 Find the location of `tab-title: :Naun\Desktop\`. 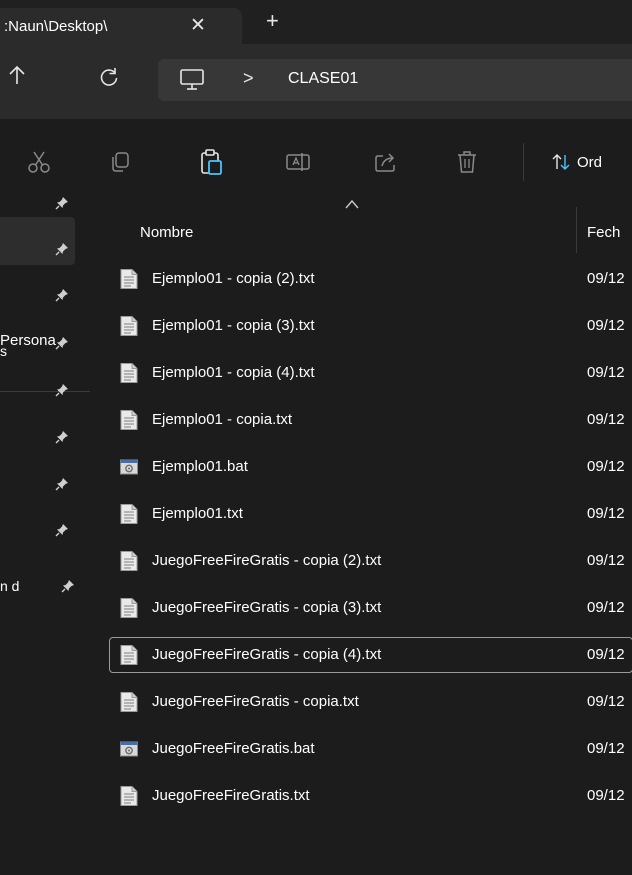

tab-title: :Naun\Desktop\ is located at coordinates (56, 26).